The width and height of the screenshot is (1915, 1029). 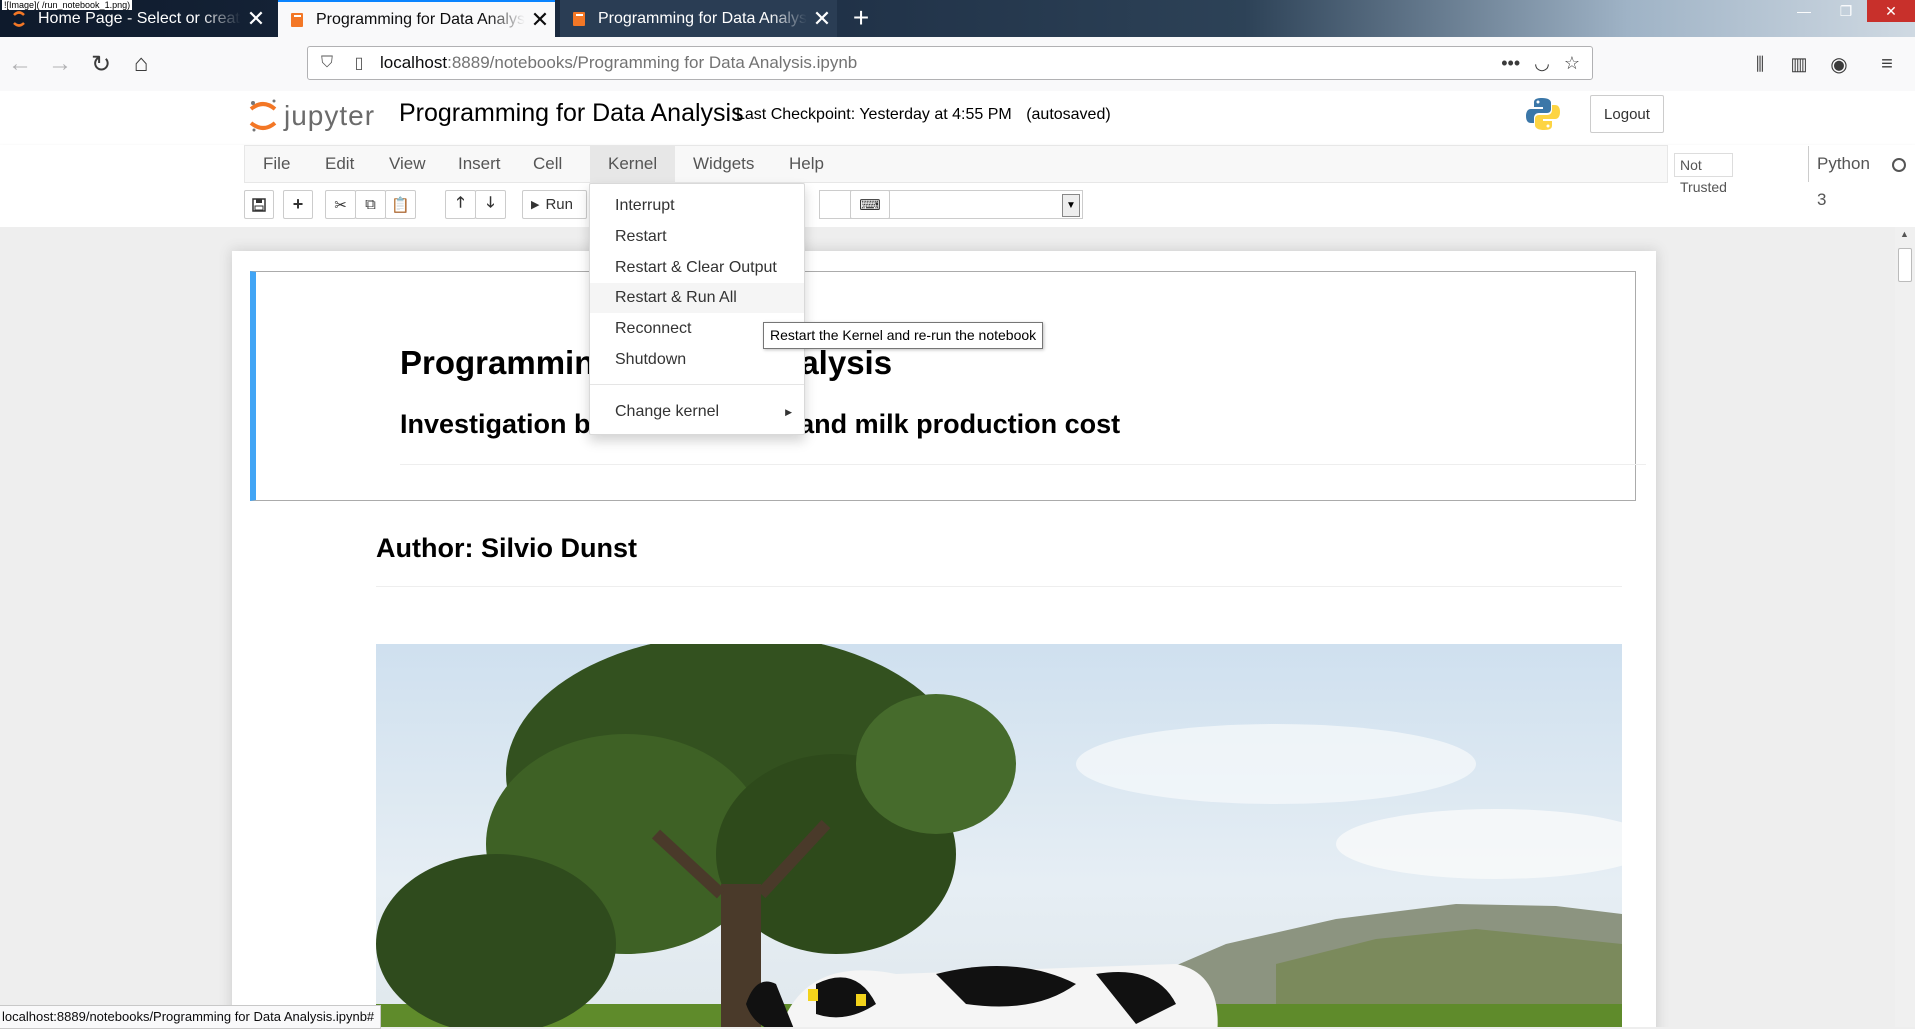 I want to click on tab-title: Home Page - Select or create a notebook, so click(x=139, y=18).